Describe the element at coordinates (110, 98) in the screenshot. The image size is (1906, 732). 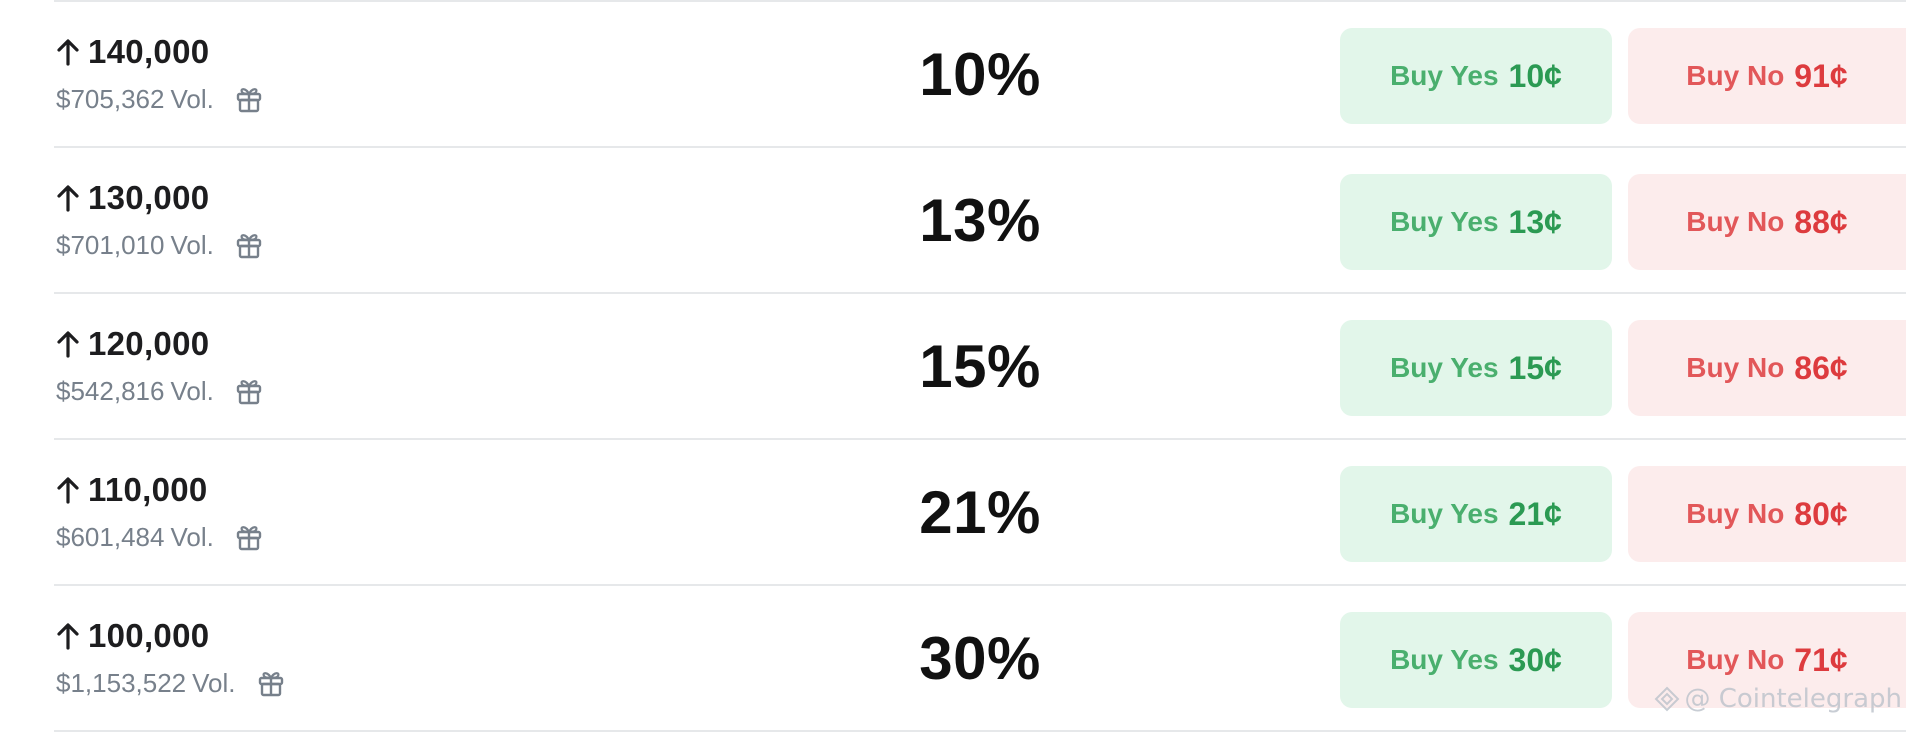
I see `volume-value: $705,362` at that location.